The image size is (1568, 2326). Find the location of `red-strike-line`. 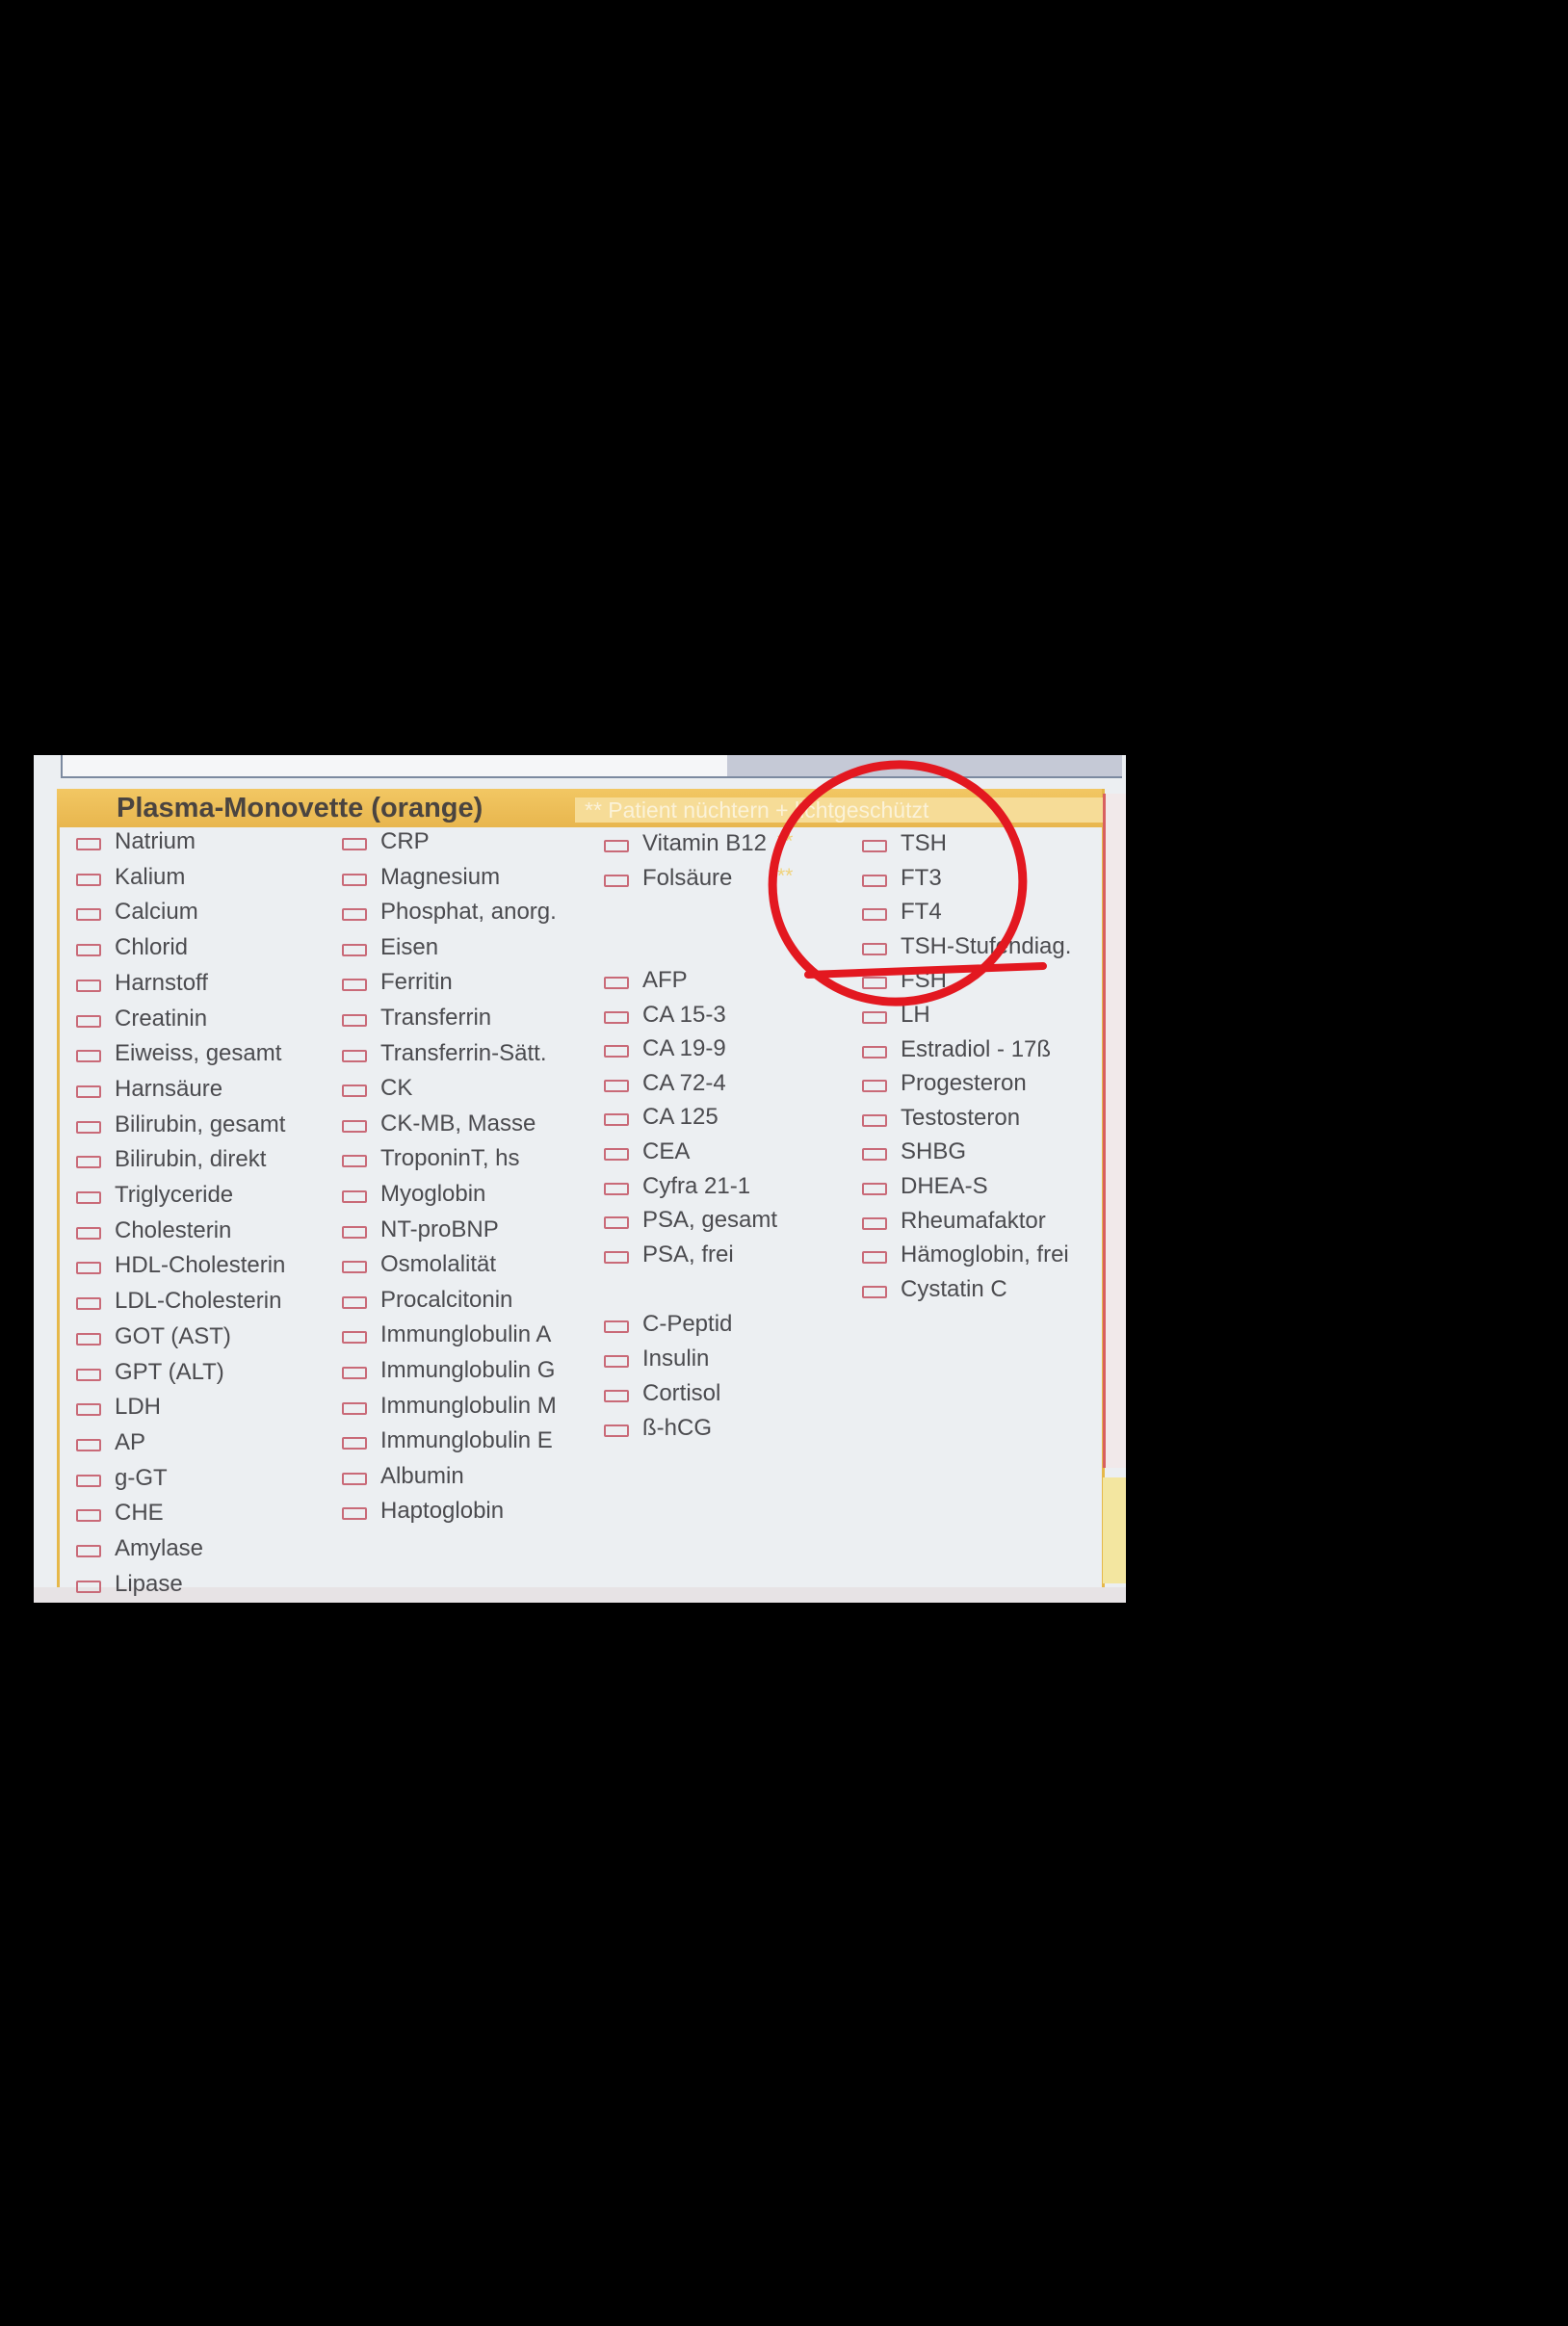

red-strike-line is located at coordinates (925, 970).